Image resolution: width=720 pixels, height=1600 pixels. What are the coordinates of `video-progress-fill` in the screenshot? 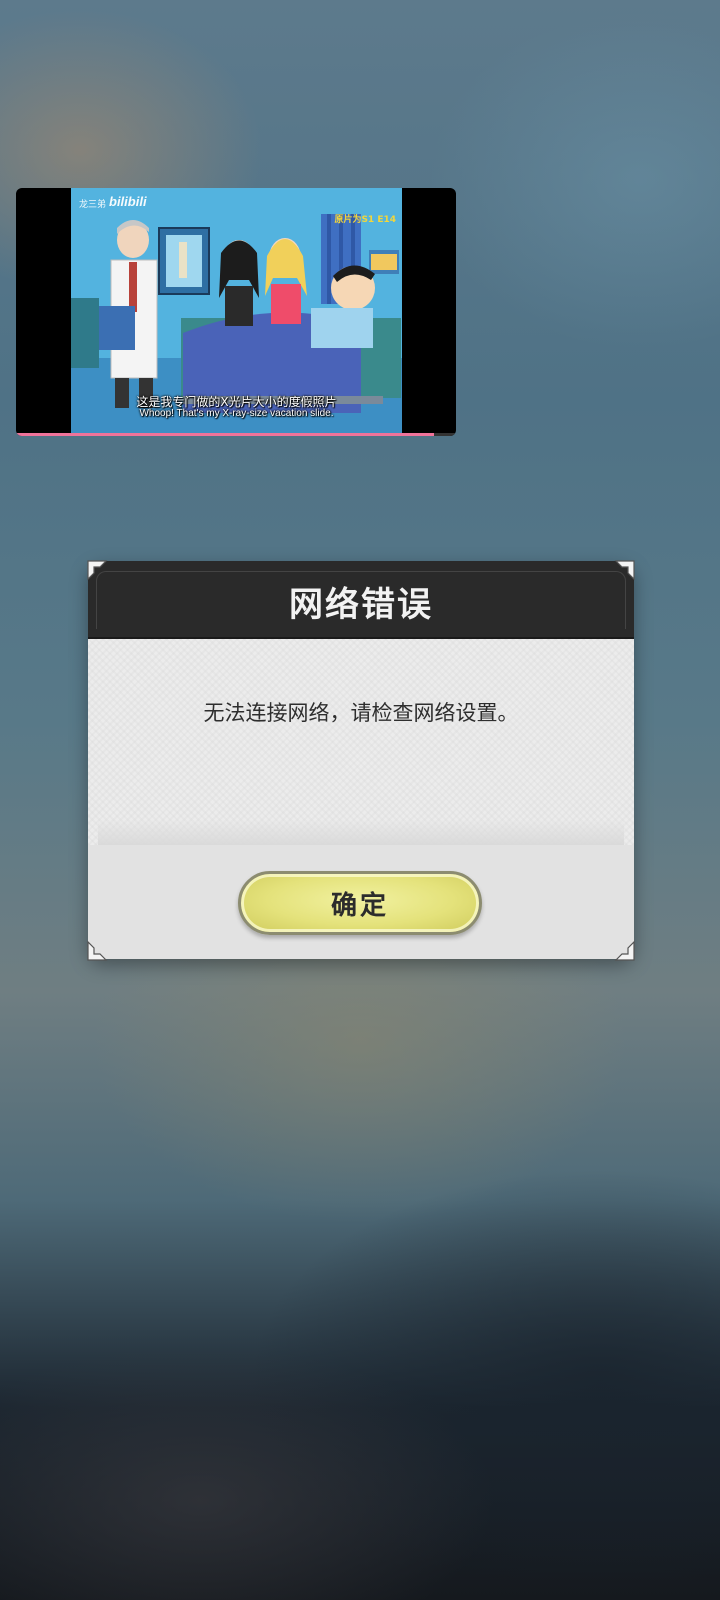 It's located at (225, 434).